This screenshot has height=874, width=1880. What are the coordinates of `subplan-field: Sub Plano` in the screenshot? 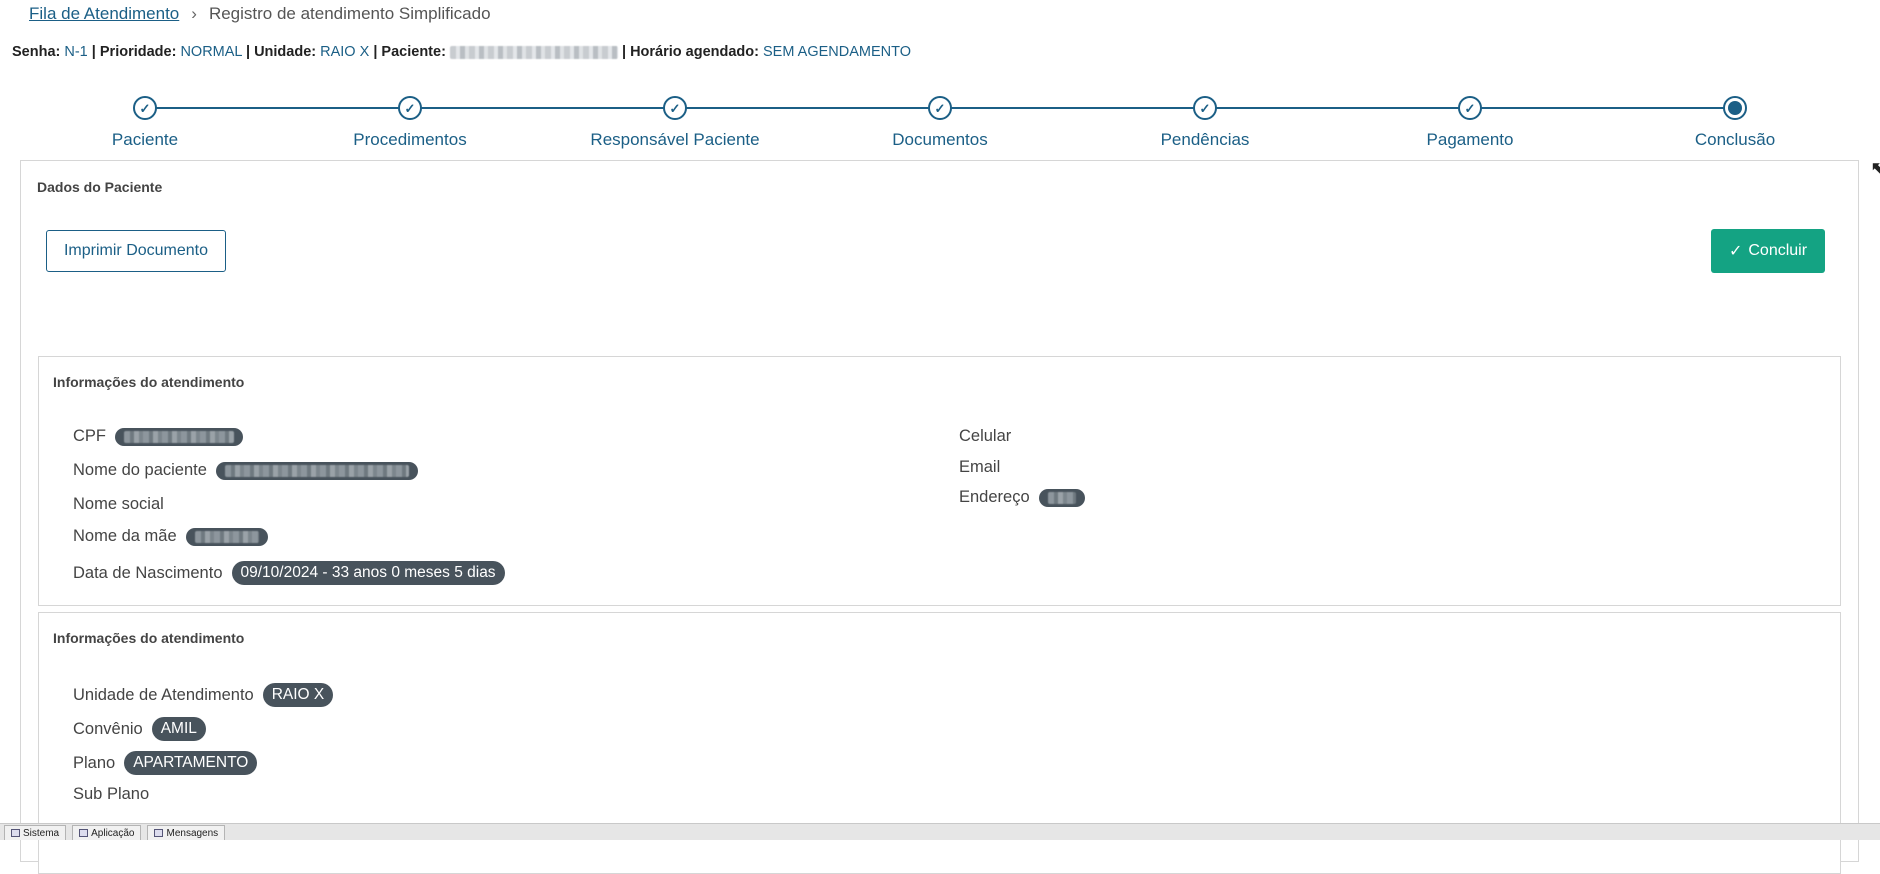 It's located at (111, 794).